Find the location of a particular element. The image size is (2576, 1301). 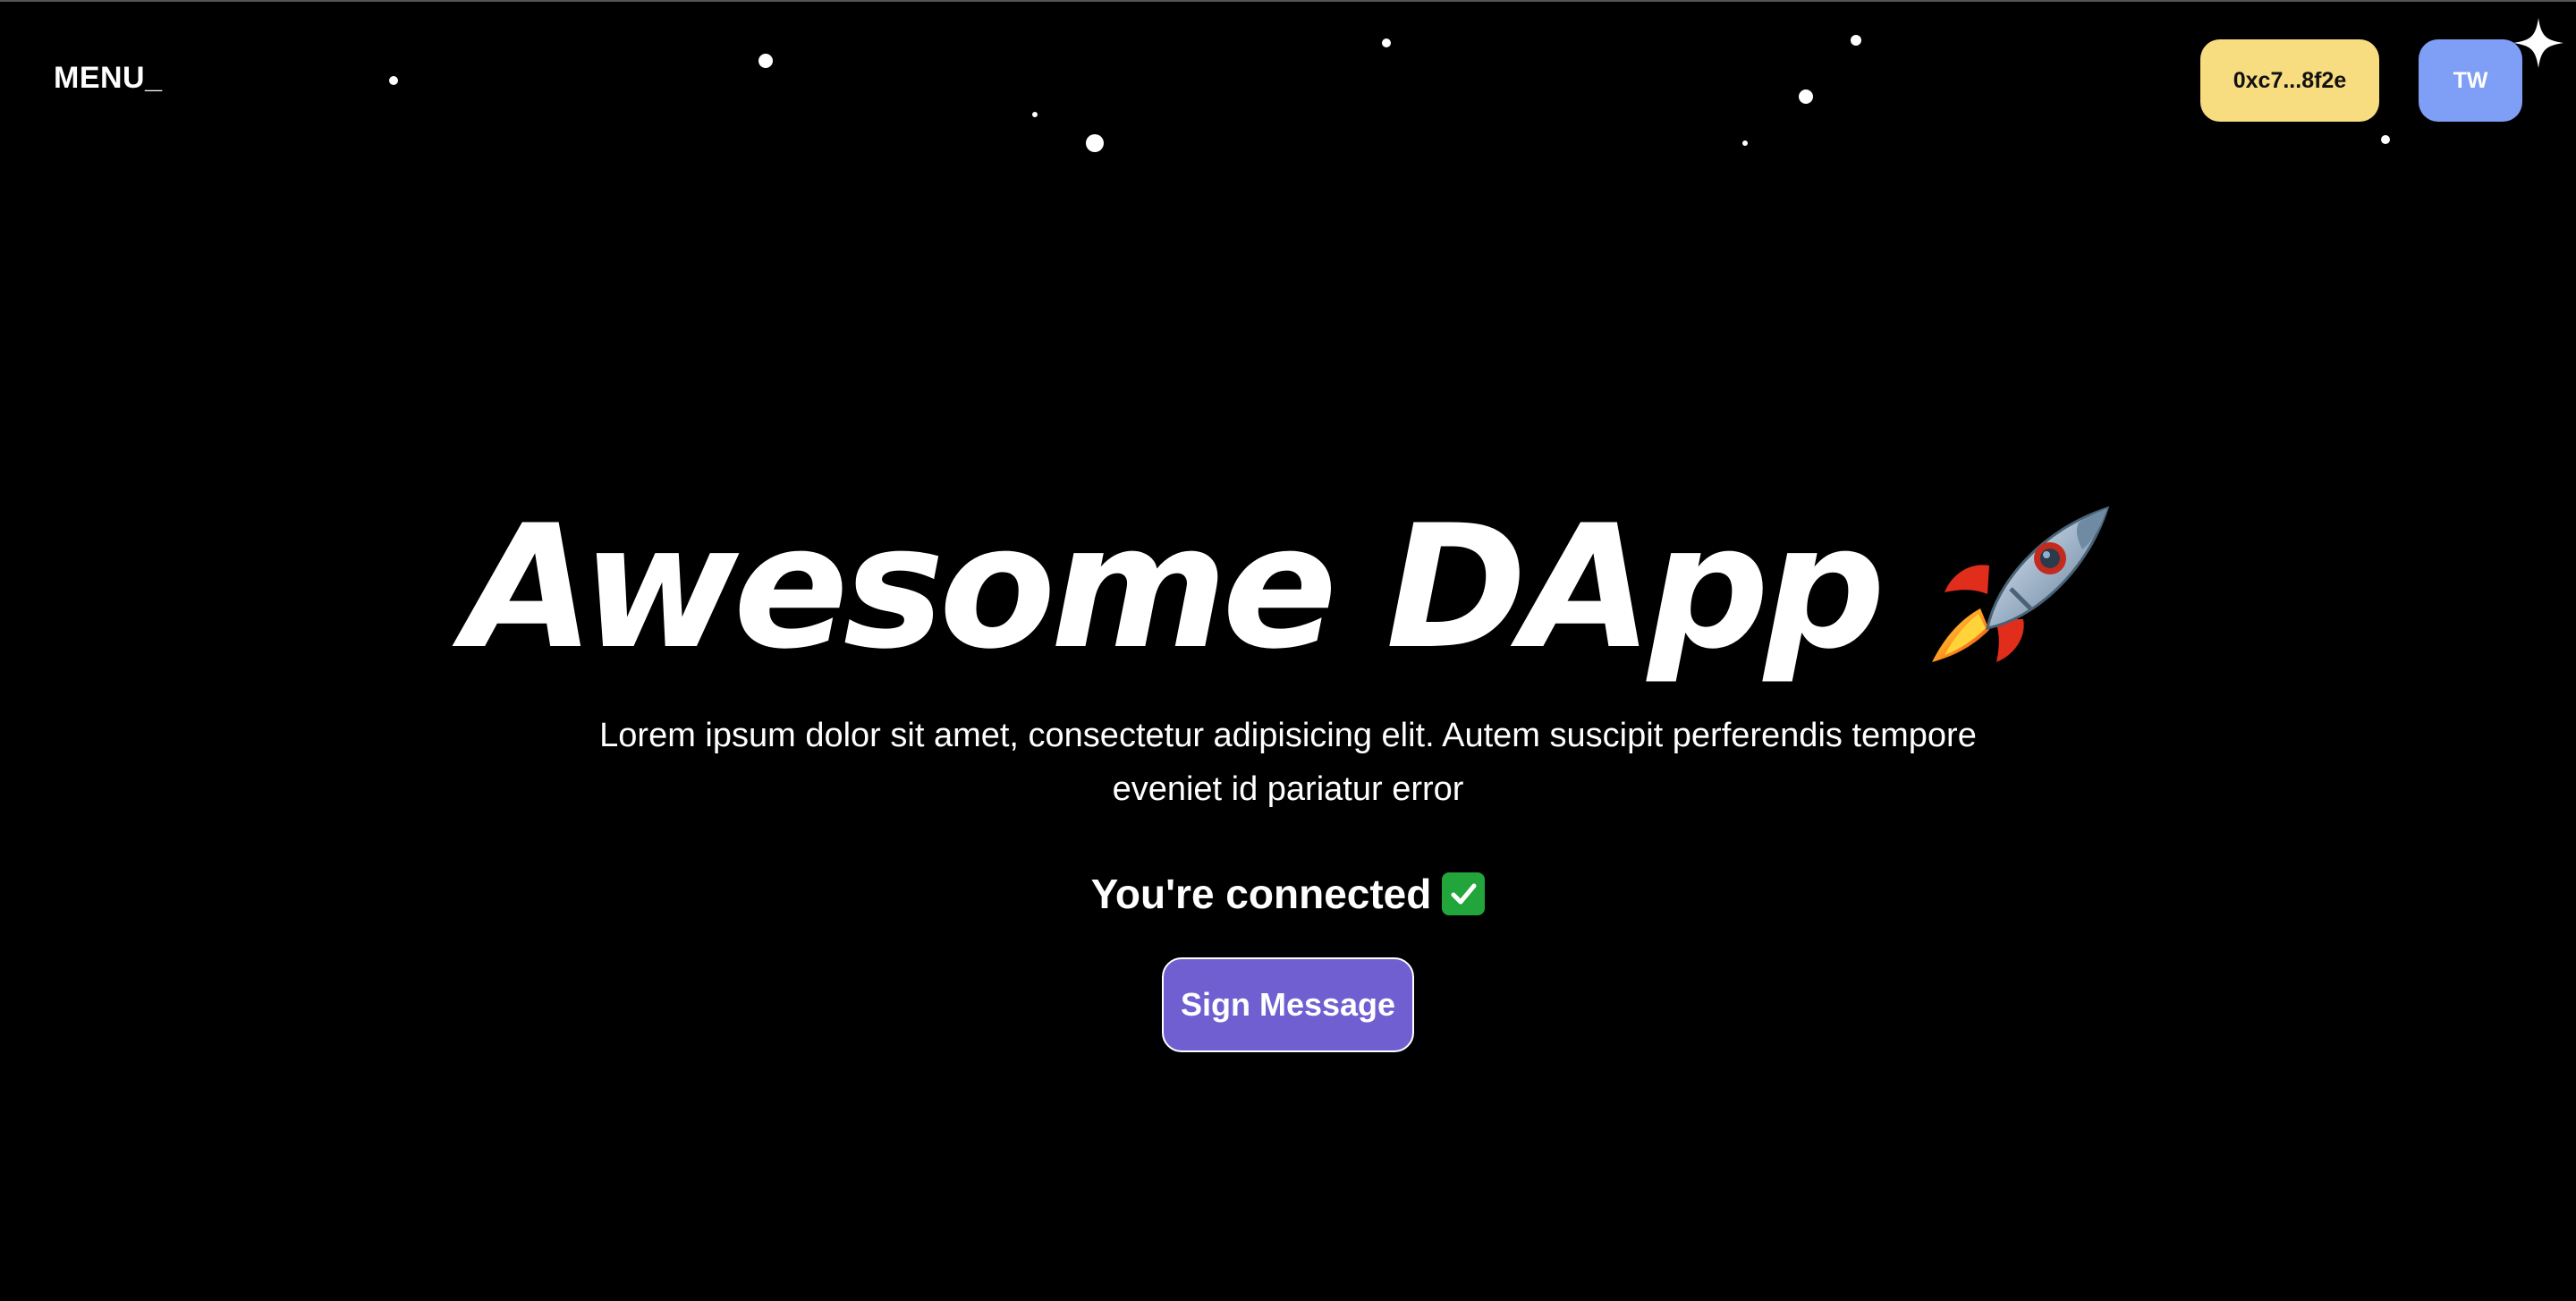

wallet-address-button: 0xc7...8f2e is located at coordinates (2289, 80).